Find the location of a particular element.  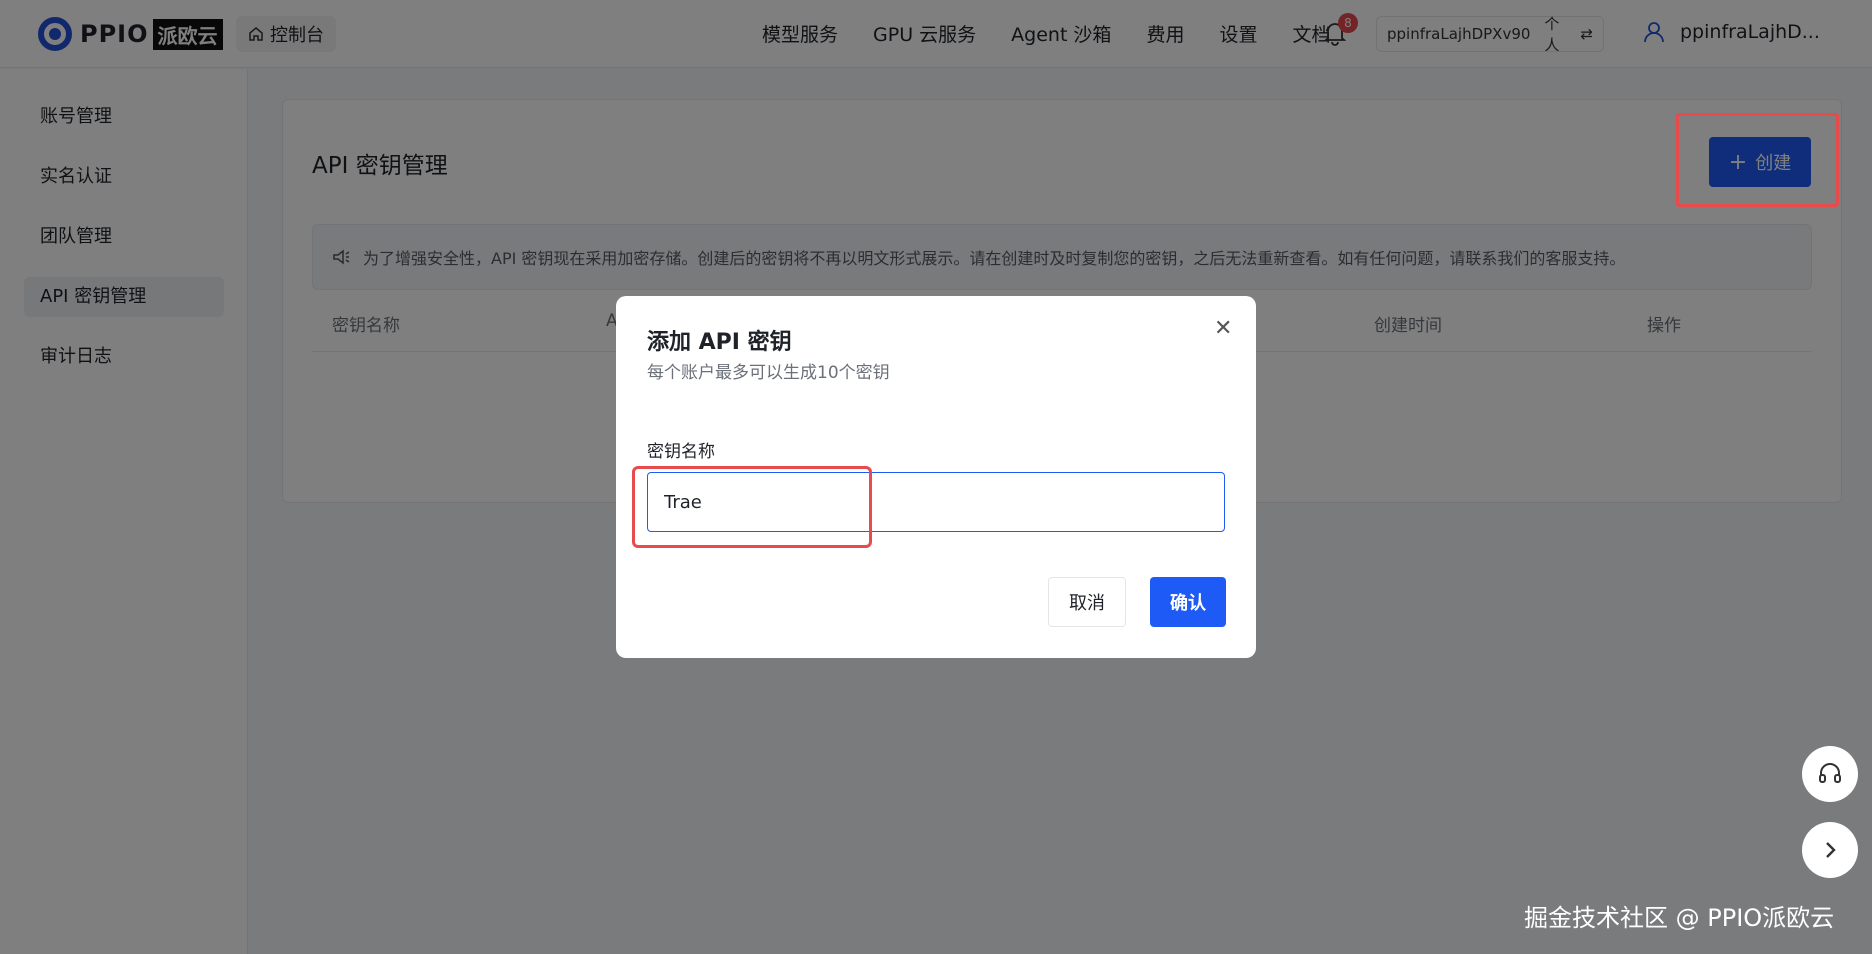

cancel-button: 取消 is located at coordinates (1087, 602).